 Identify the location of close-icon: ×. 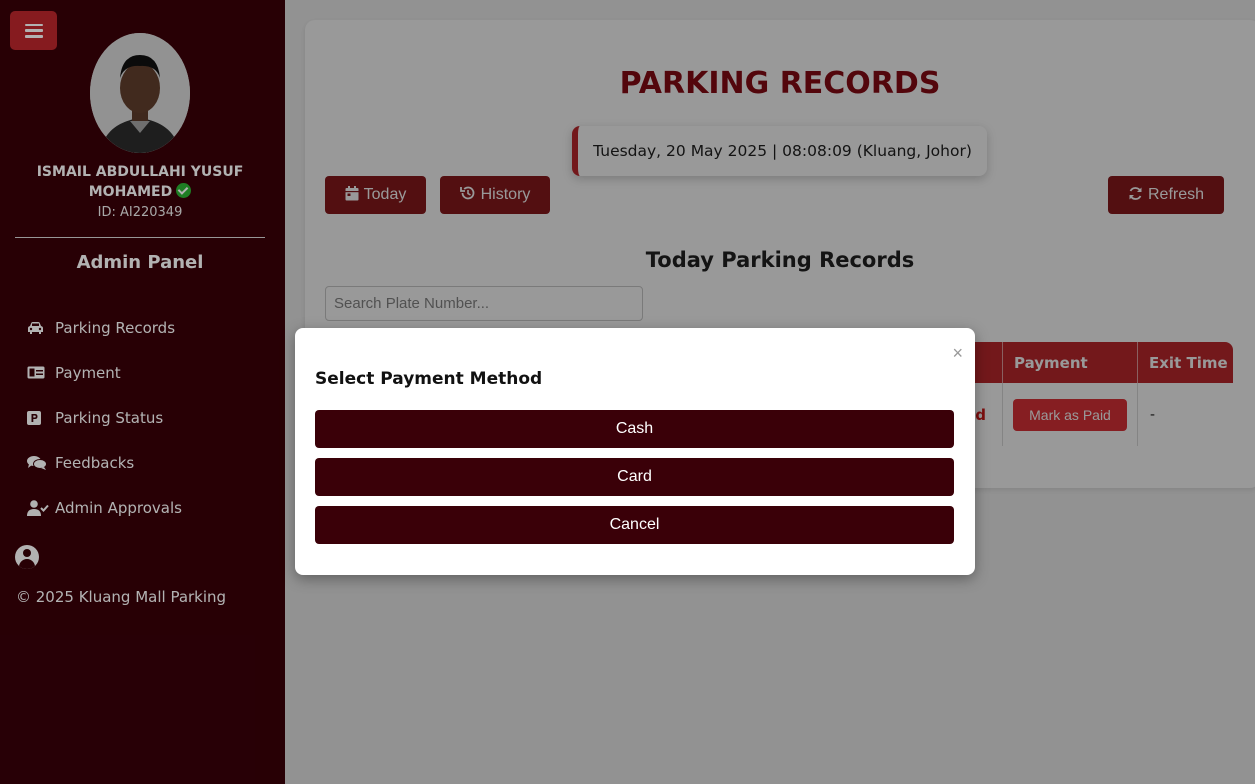
(957, 353).